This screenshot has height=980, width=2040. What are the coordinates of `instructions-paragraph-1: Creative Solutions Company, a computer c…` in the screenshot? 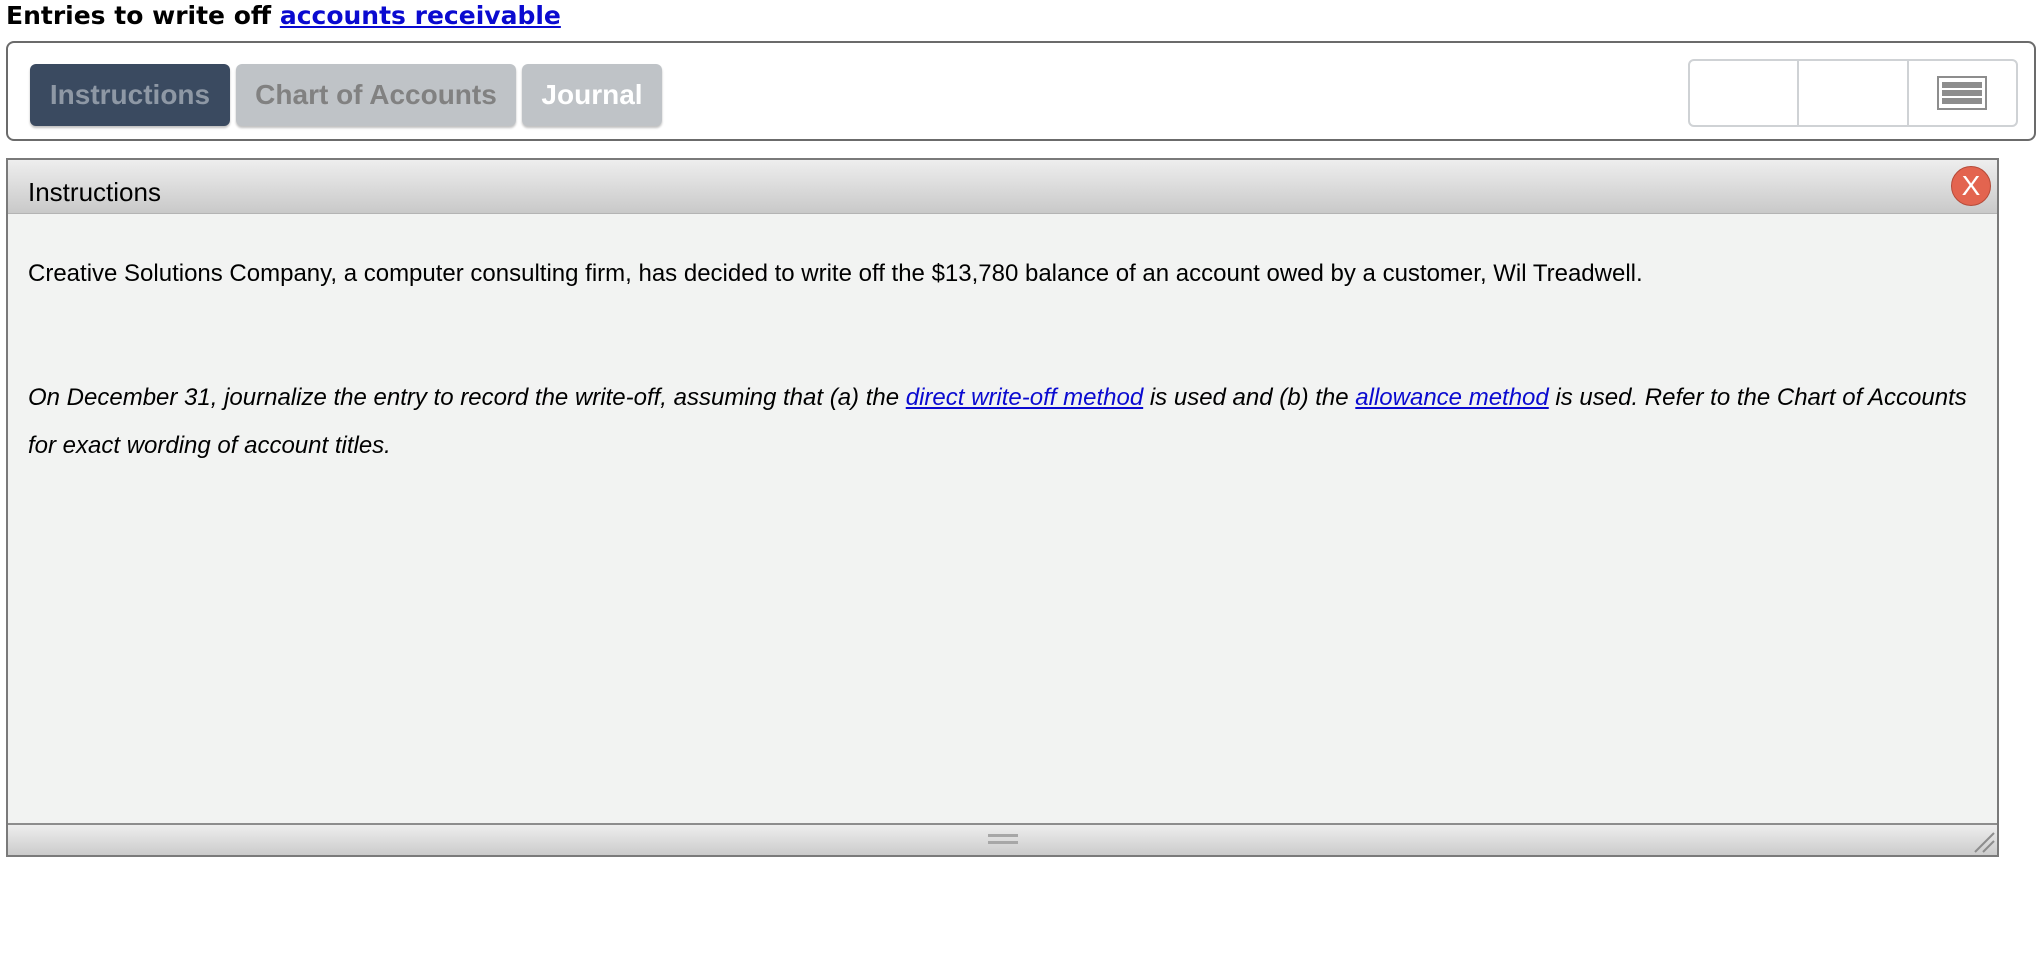 It's located at (835, 273).